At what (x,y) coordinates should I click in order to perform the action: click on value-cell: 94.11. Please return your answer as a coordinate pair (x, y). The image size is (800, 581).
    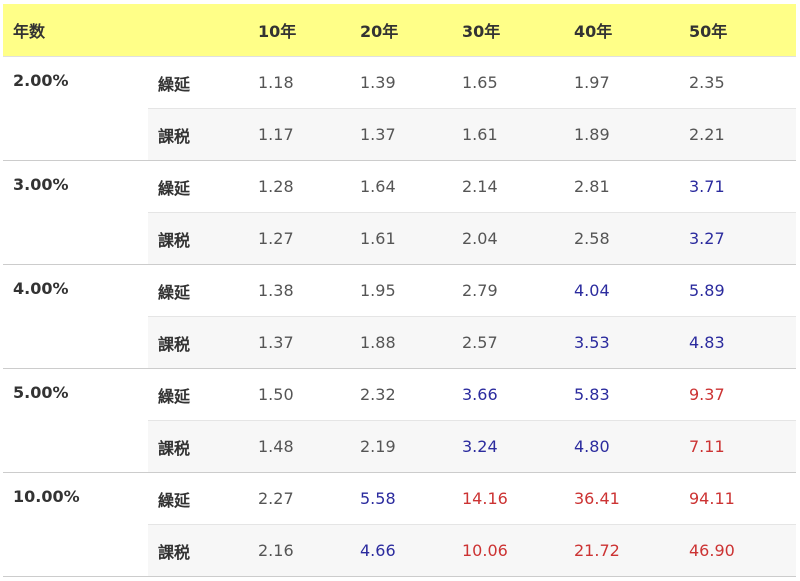
    Looking at the image, I should click on (737, 498).